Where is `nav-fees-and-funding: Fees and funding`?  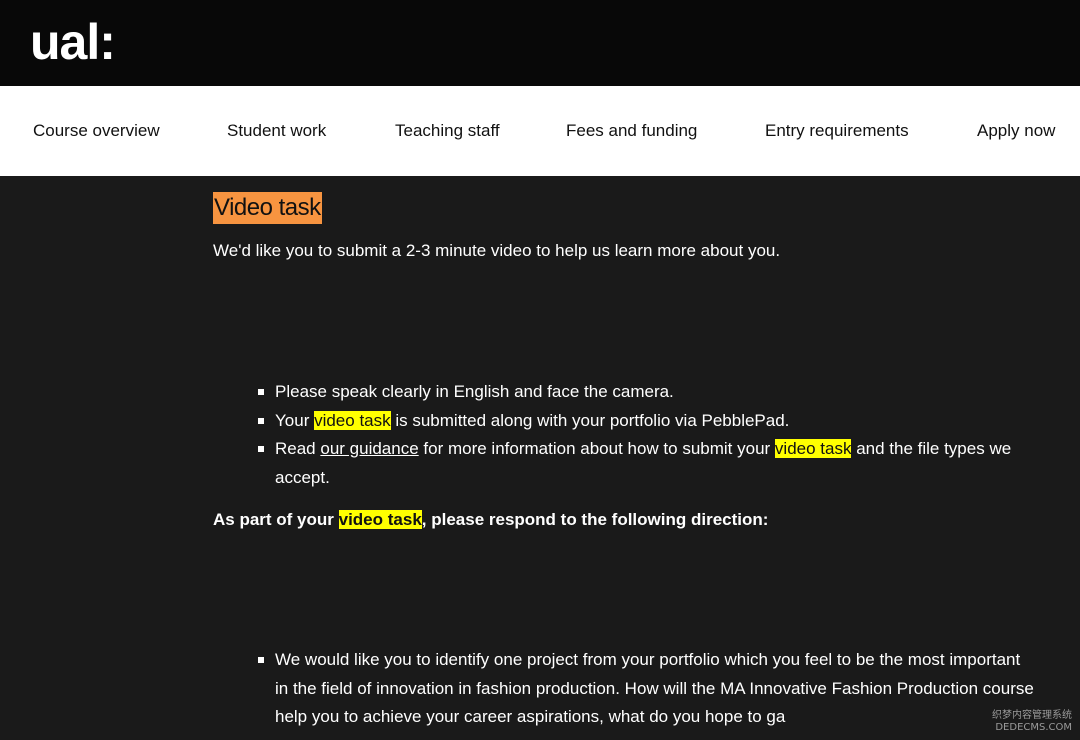 nav-fees-and-funding: Fees and funding is located at coordinates (631, 131).